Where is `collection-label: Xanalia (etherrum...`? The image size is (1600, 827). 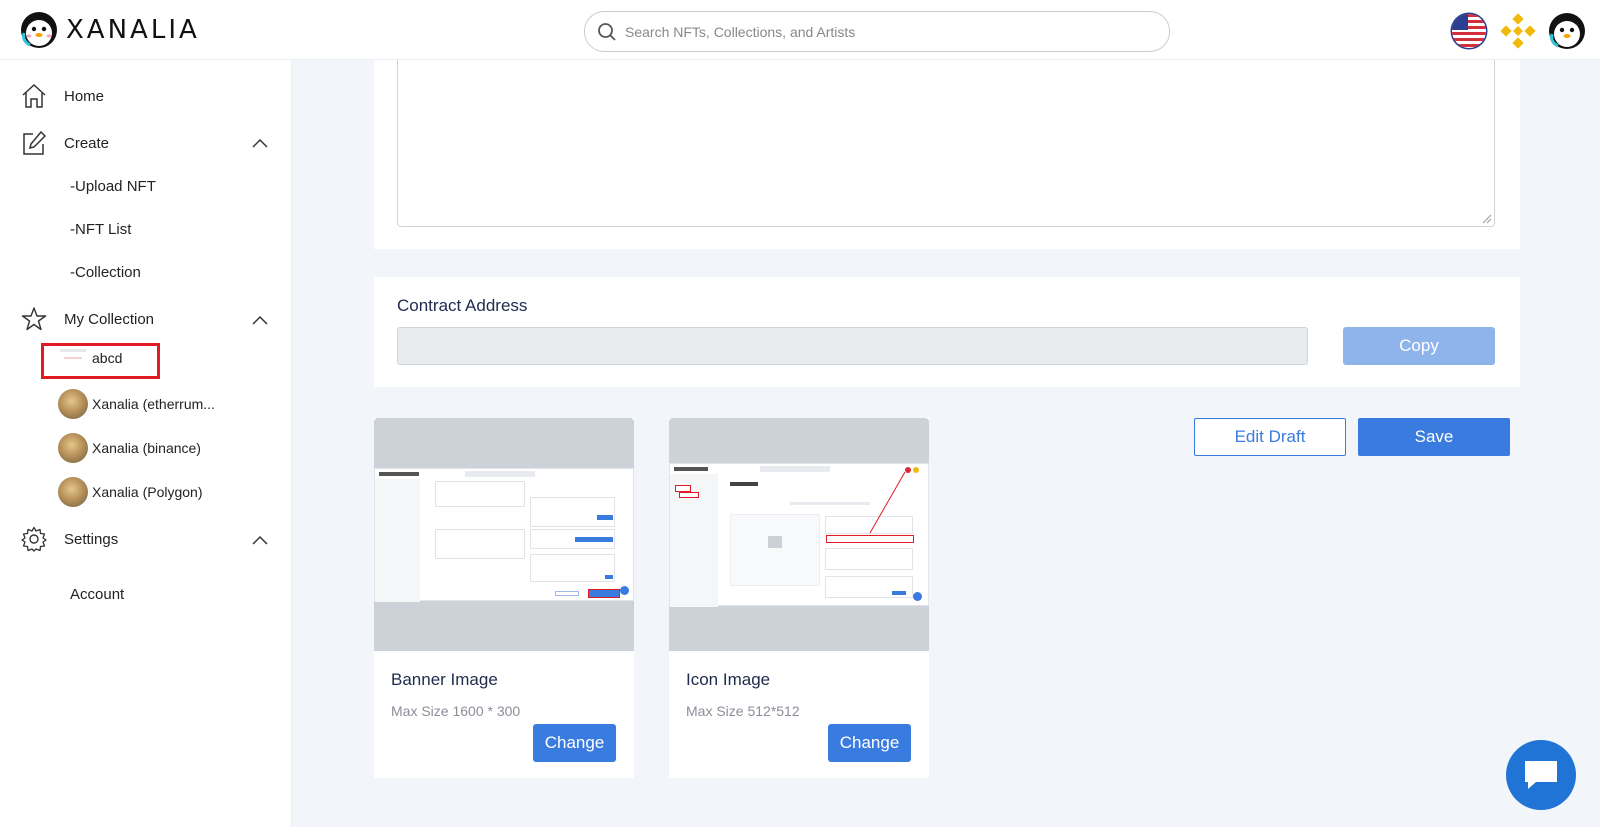 collection-label: Xanalia (etherrum... is located at coordinates (153, 404).